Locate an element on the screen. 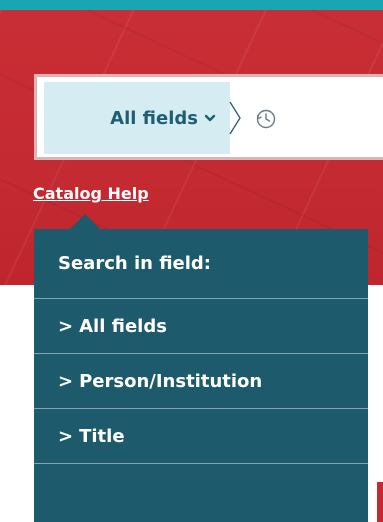  field-separator-arrow is located at coordinates (235, 118).